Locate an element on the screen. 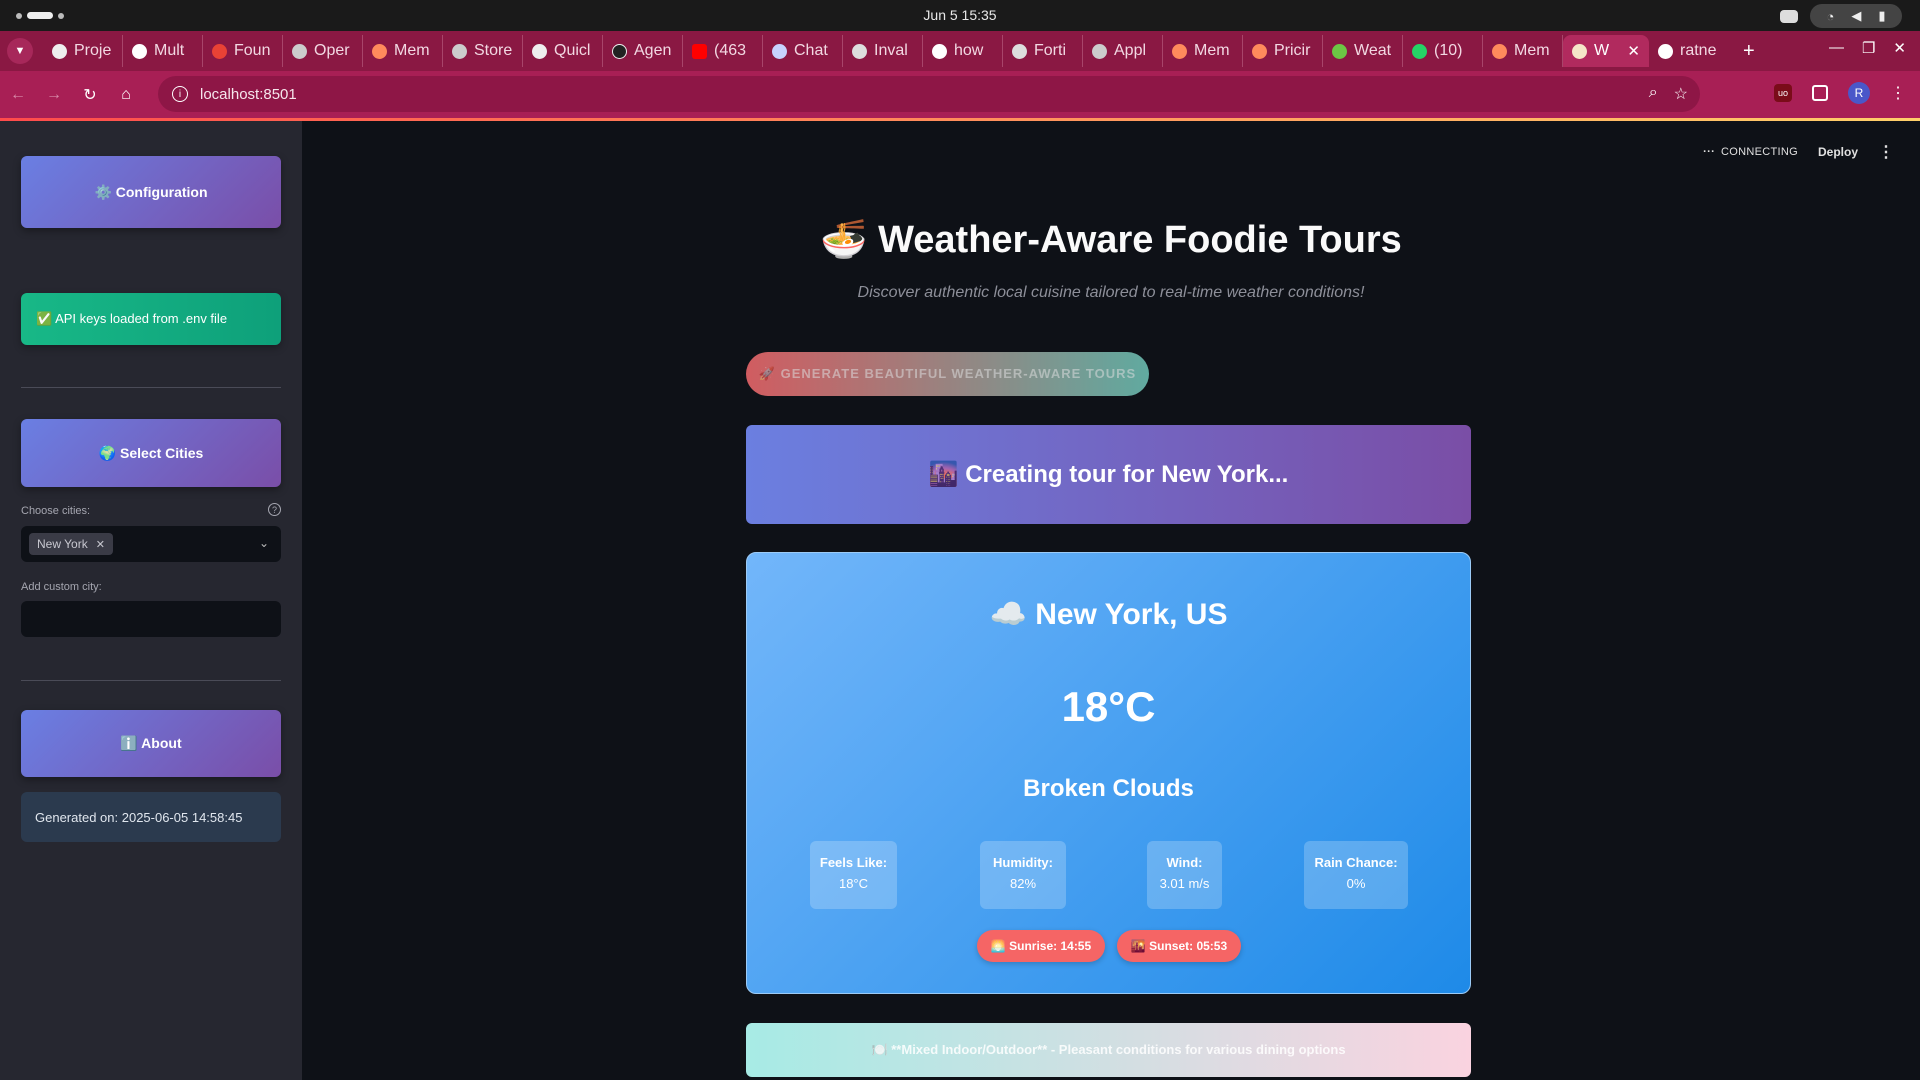 The image size is (1920, 1080). app-header: ··· CONNECTING Deploy ⋮ is located at coordinates (1798, 152).